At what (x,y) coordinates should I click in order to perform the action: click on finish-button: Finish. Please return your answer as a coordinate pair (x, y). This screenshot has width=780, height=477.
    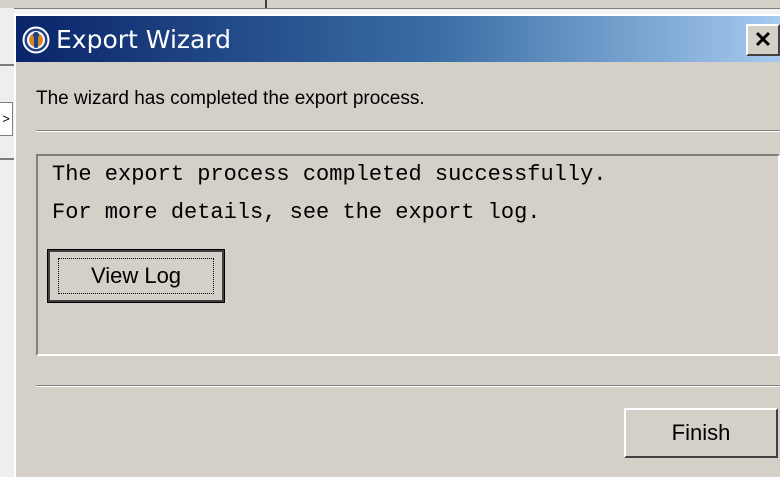
    Looking at the image, I should click on (701, 433).